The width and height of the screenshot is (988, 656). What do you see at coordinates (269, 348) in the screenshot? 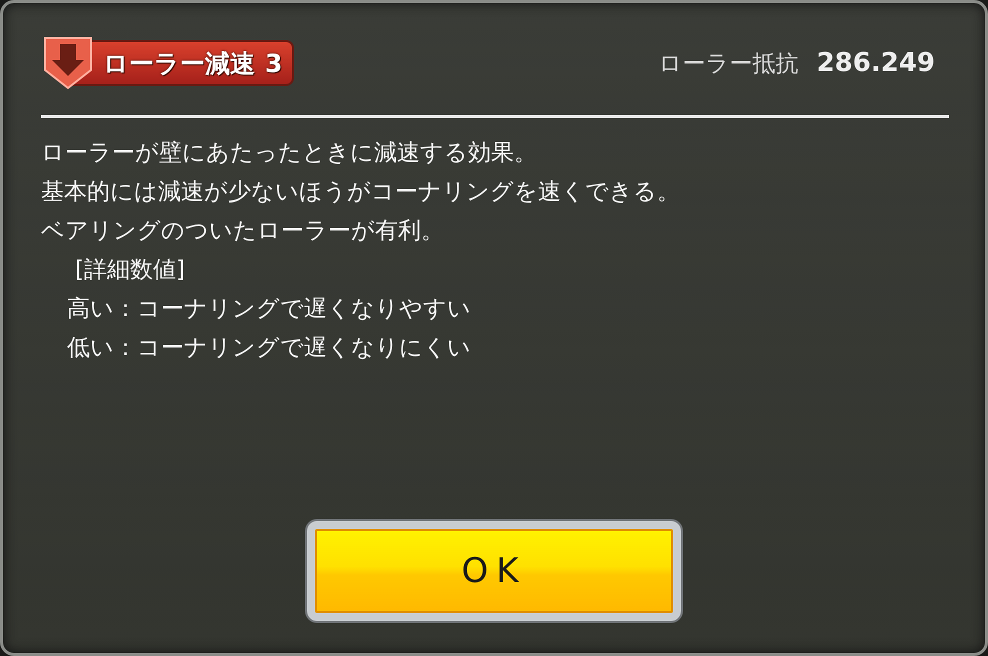
I see `description-line: 低い：コーナリングで遅くなりにくい` at bounding box center [269, 348].